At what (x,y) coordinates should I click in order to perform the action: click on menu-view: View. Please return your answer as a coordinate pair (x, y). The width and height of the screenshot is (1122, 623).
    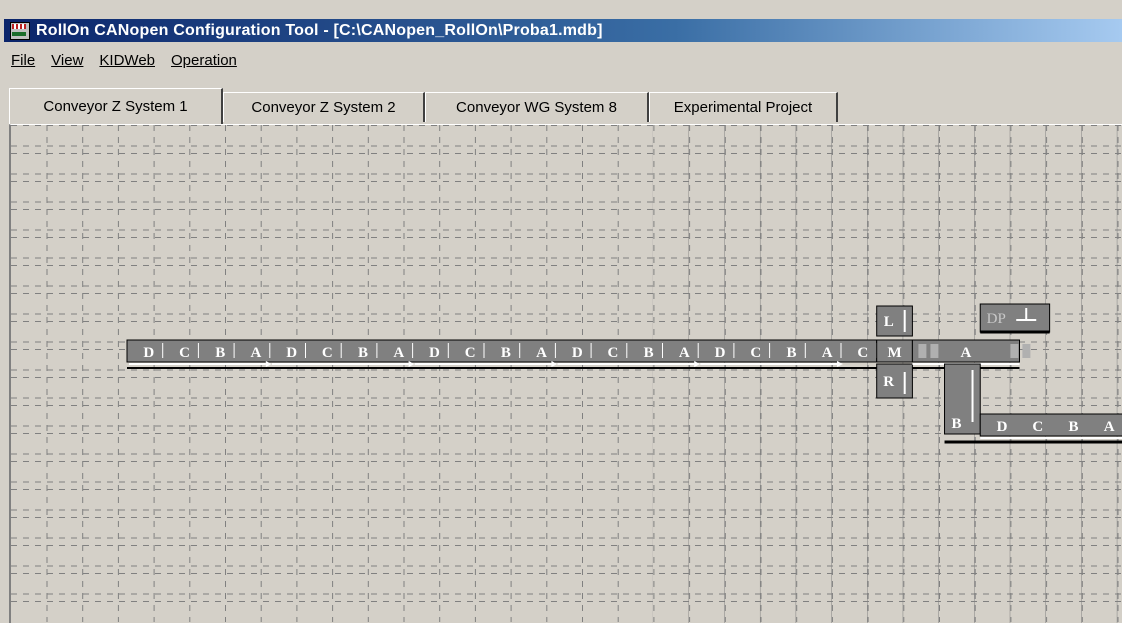
    Looking at the image, I should click on (67, 60).